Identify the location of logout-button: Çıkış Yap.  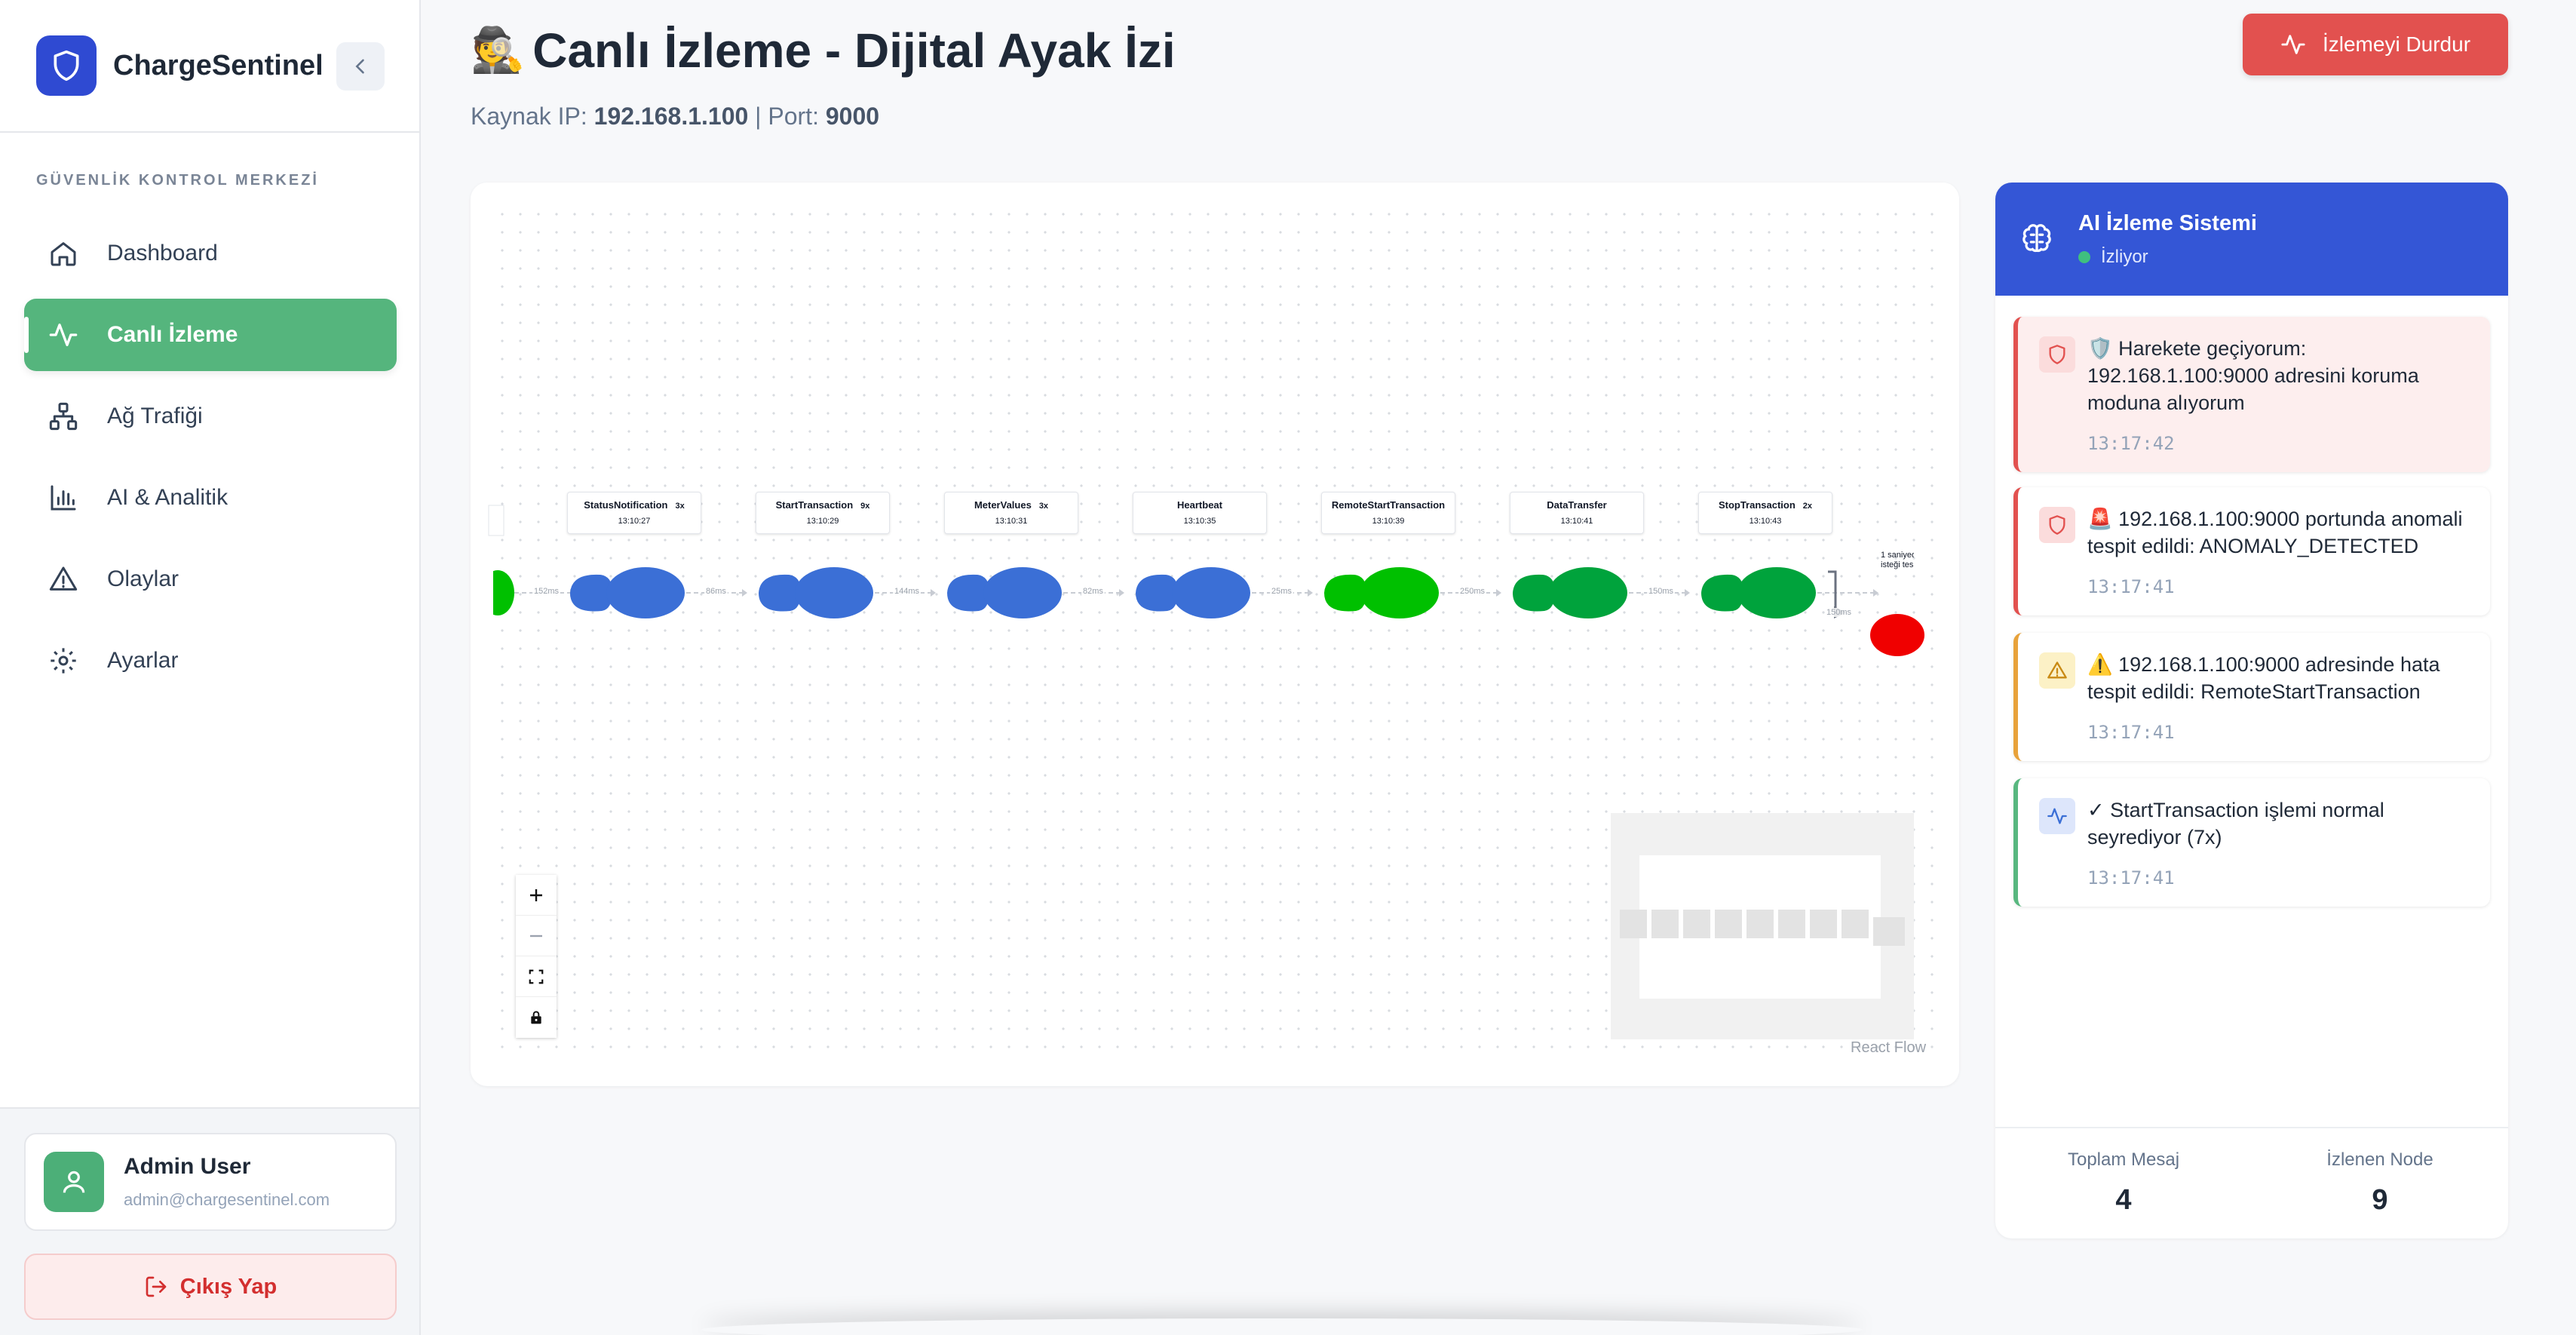
(210, 1287).